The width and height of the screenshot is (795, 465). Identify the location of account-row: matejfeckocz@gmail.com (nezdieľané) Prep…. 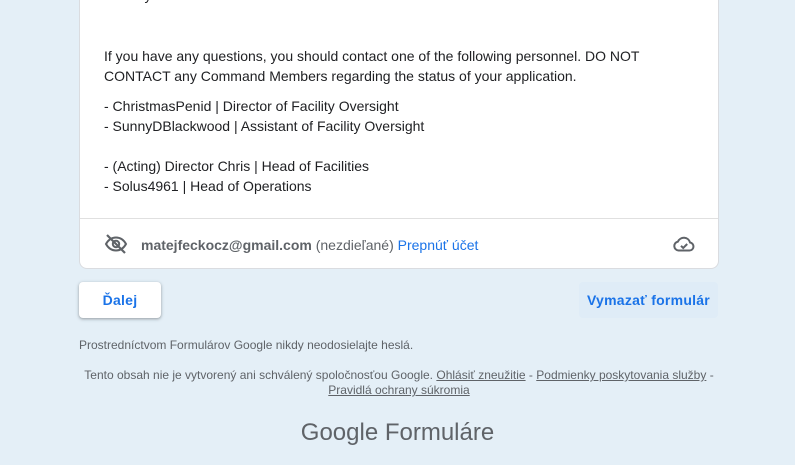
(399, 243).